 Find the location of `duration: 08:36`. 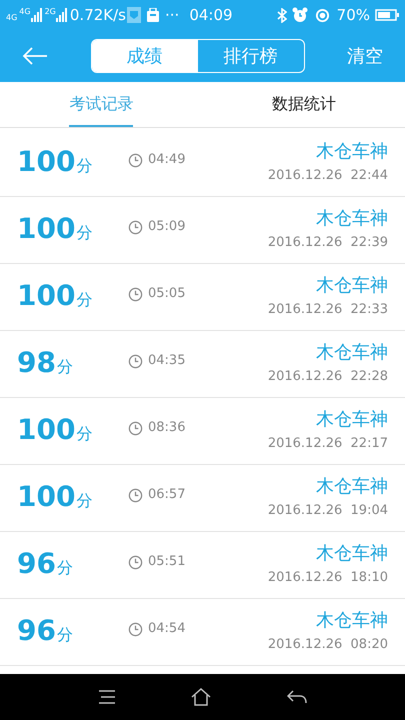

duration: 08:36 is located at coordinates (167, 428).